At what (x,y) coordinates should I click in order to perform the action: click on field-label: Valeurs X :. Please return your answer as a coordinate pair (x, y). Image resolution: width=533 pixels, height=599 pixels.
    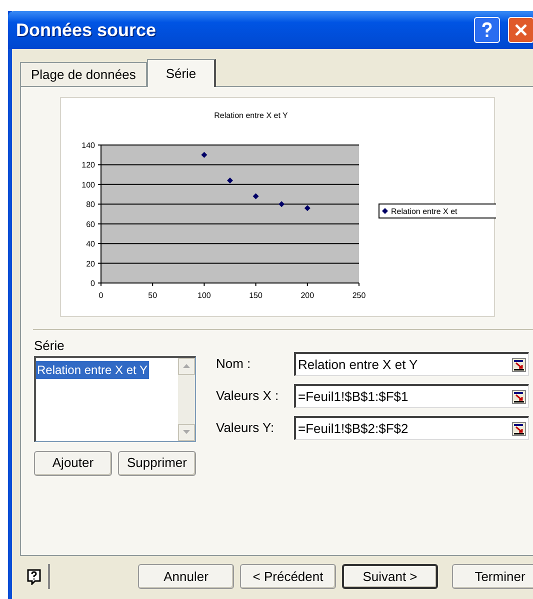
    Looking at the image, I should click on (248, 396).